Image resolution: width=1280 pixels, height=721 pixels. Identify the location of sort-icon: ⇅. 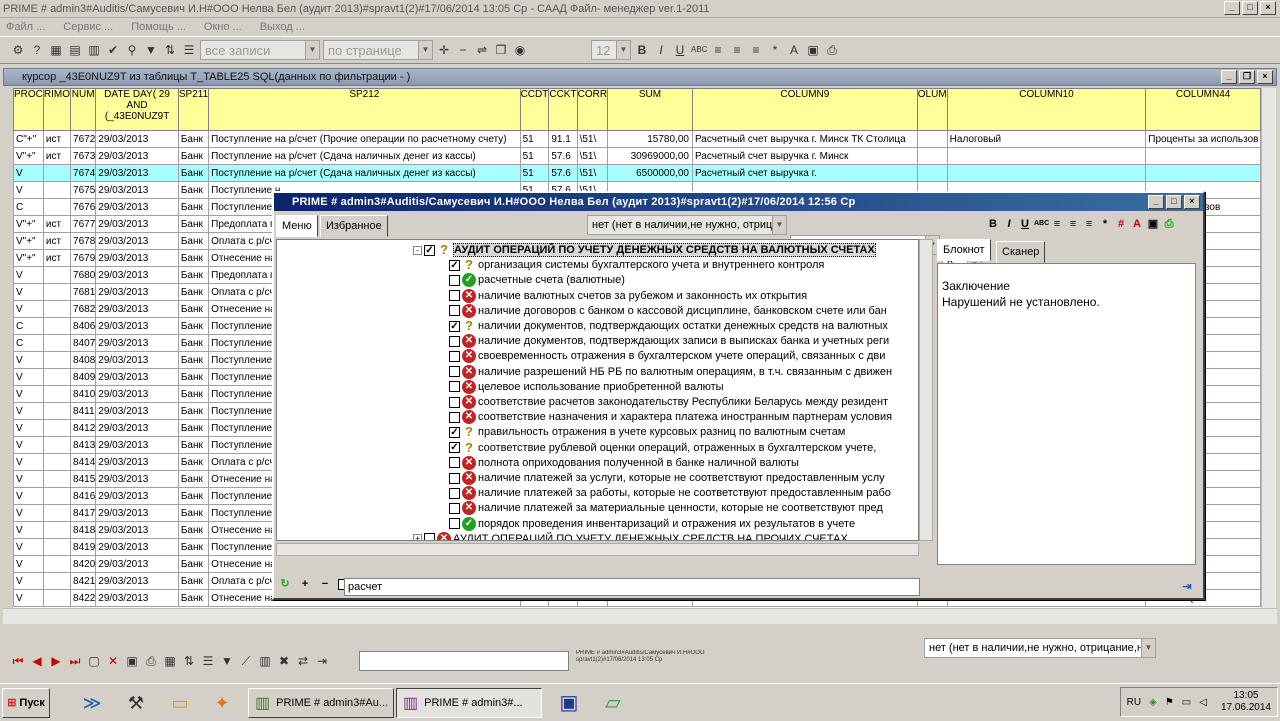
(189, 661).